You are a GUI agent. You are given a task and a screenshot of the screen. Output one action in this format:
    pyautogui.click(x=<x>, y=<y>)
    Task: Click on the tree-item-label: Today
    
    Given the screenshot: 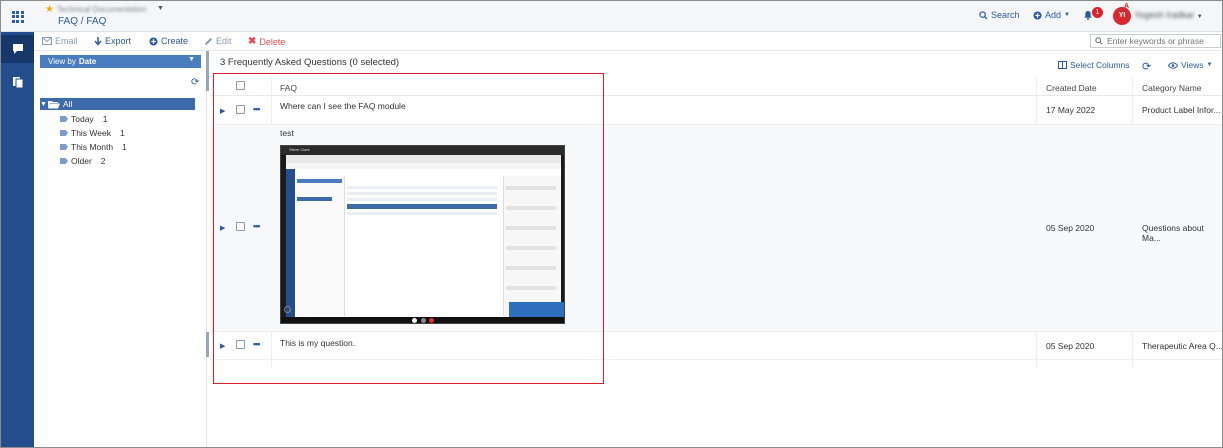 What is the action you would take?
    pyautogui.click(x=82, y=119)
    